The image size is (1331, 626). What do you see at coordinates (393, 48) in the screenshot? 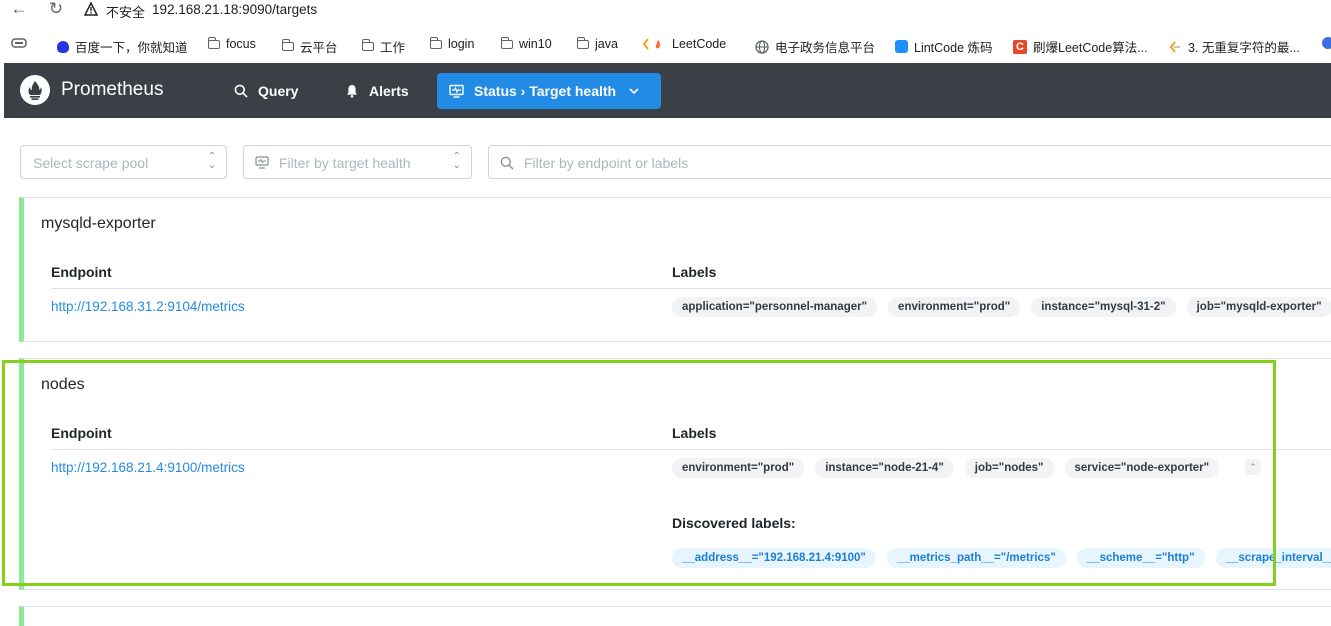
I see `bookmark-label: 工作` at bounding box center [393, 48].